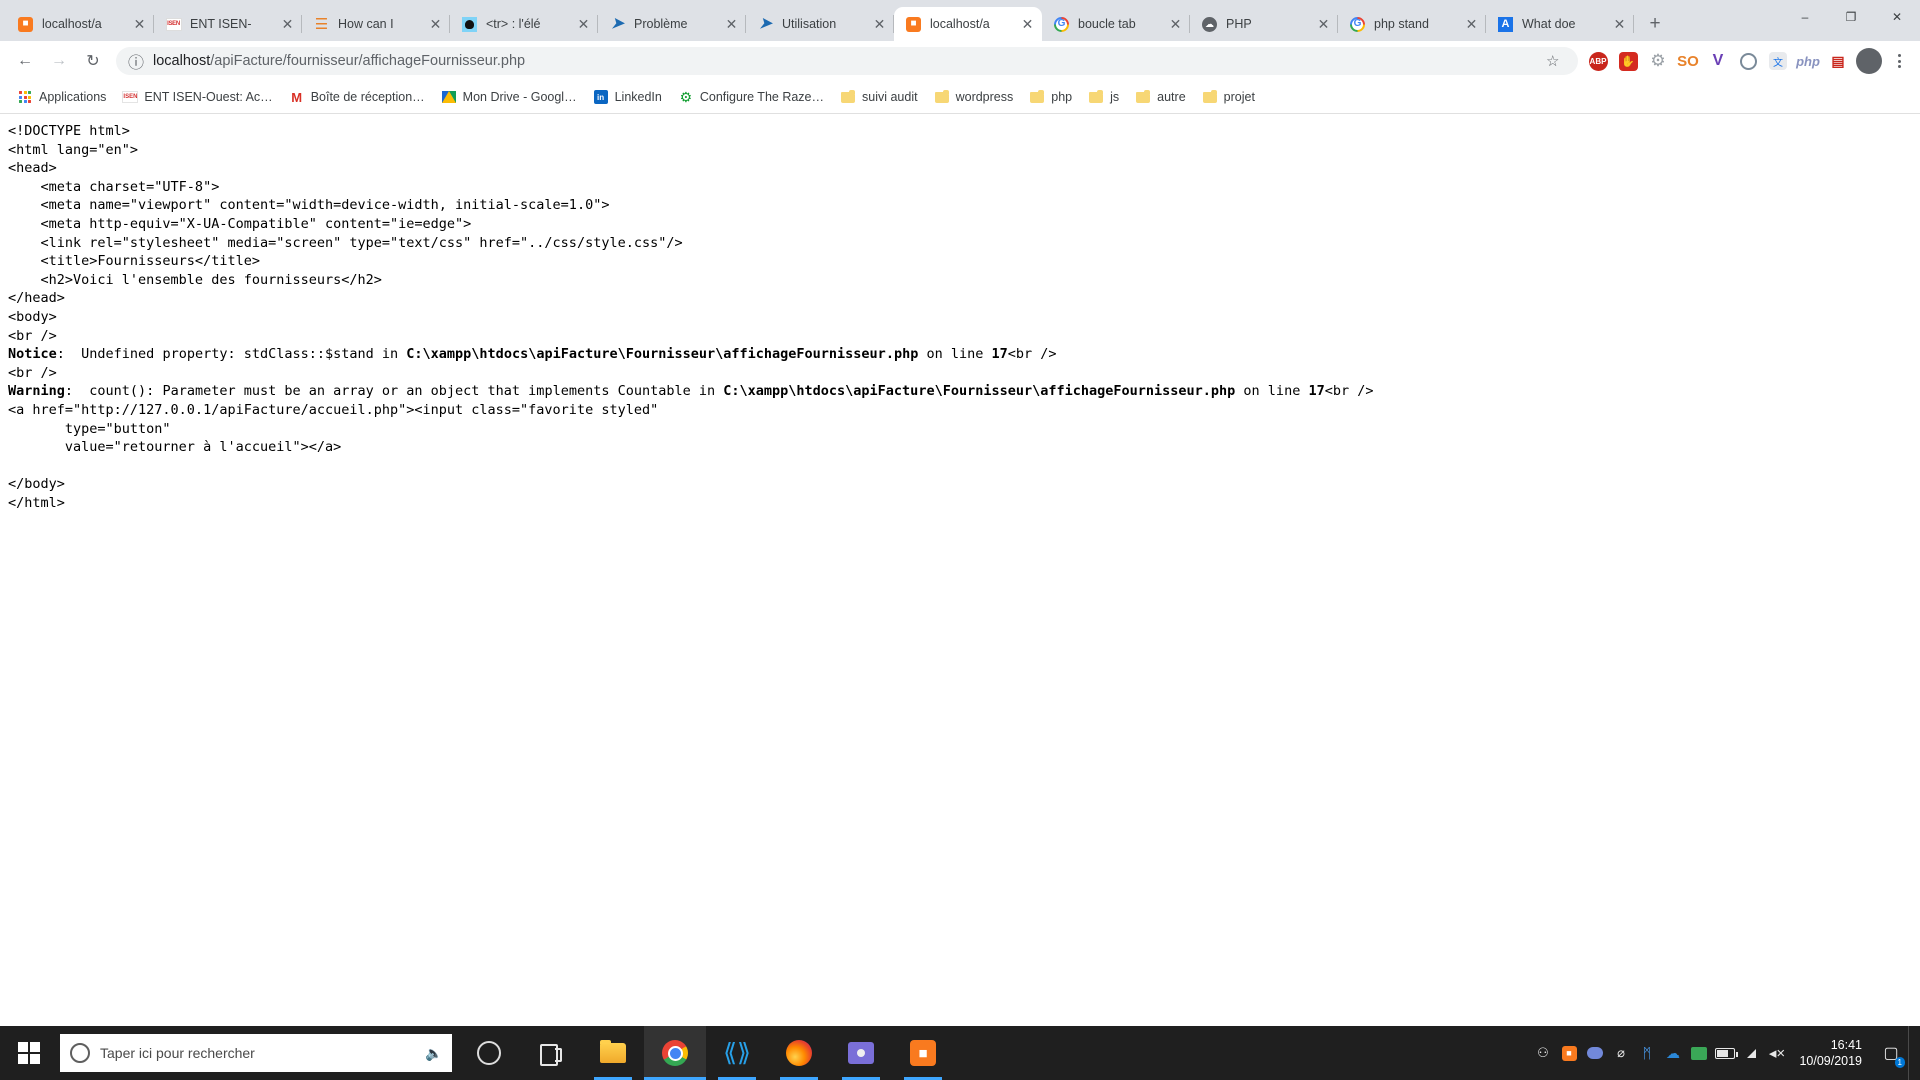 The image size is (1920, 1080). What do you see at coordinates (1751, 1053) in the screenshot?
I see `network-icon` at bounding box center [1751, 1053].